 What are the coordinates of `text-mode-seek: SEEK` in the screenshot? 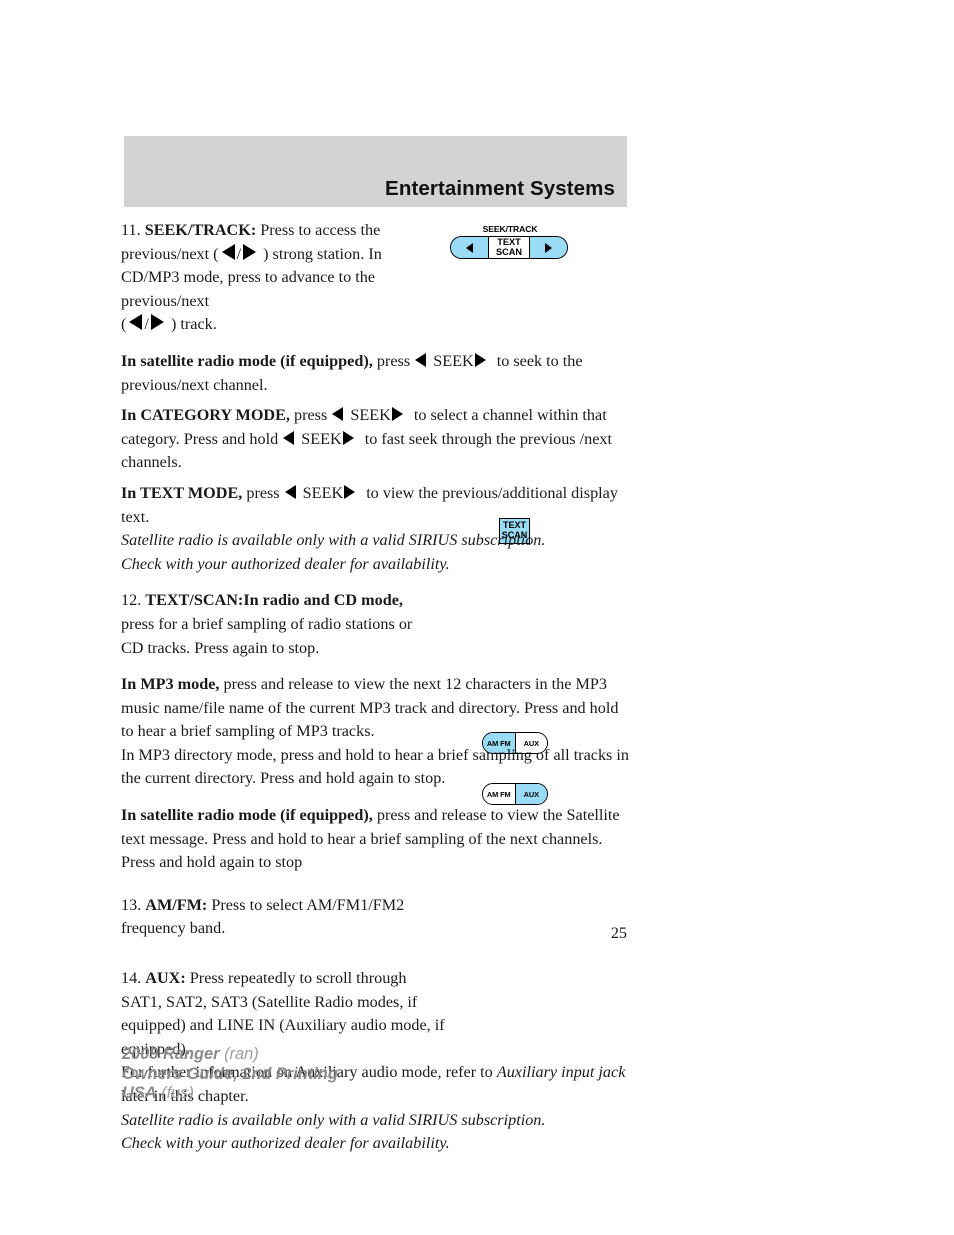 It's located at (323, 492).